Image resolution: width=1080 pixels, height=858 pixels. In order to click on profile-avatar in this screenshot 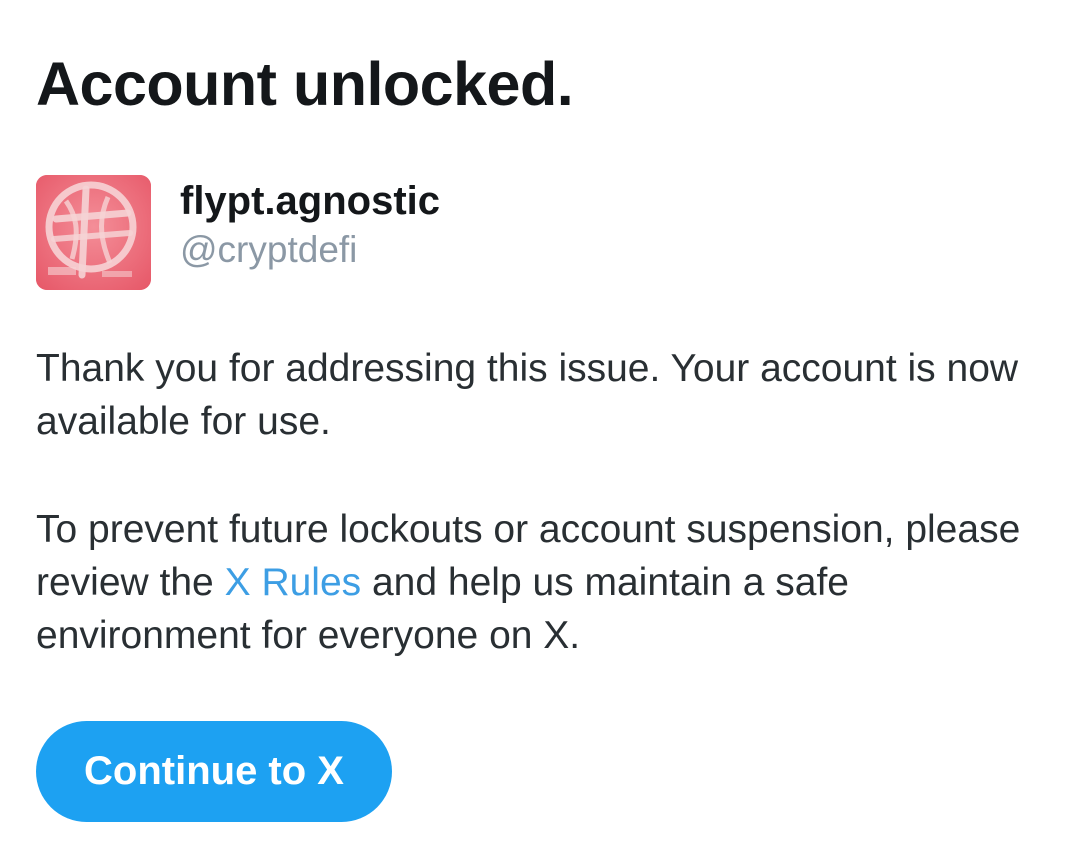, I will do `click(93, 232)`.